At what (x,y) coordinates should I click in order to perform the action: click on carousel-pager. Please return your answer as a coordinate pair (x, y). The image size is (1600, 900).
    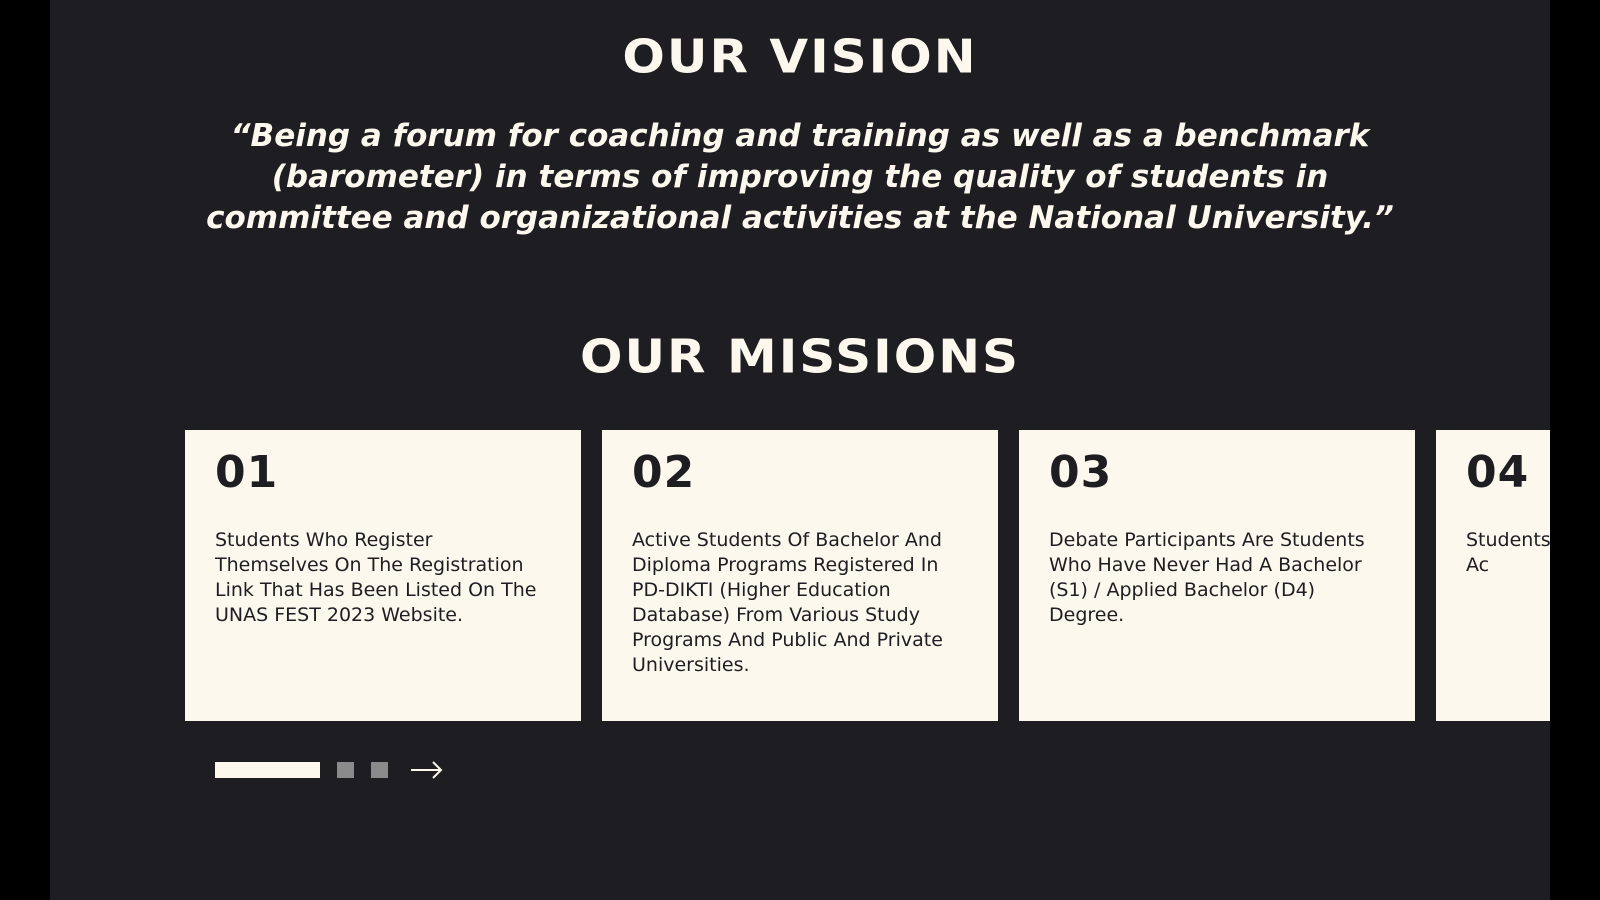
    Looking at the image, I should click on (329, 770).